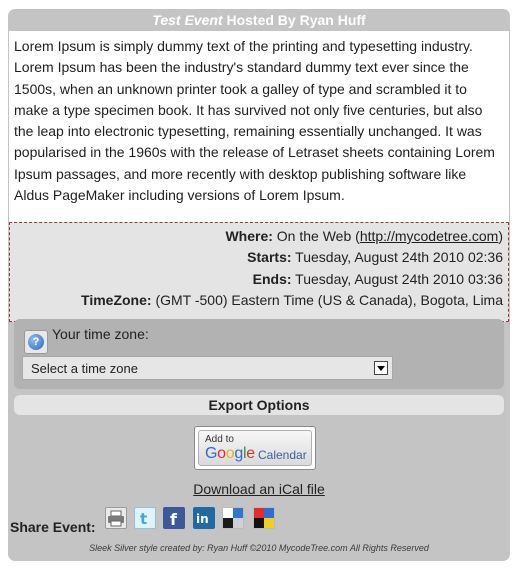 This screenshot has height=574, width=524. I want to click on where-link: http://mycodetree.com, so click(429, 236).